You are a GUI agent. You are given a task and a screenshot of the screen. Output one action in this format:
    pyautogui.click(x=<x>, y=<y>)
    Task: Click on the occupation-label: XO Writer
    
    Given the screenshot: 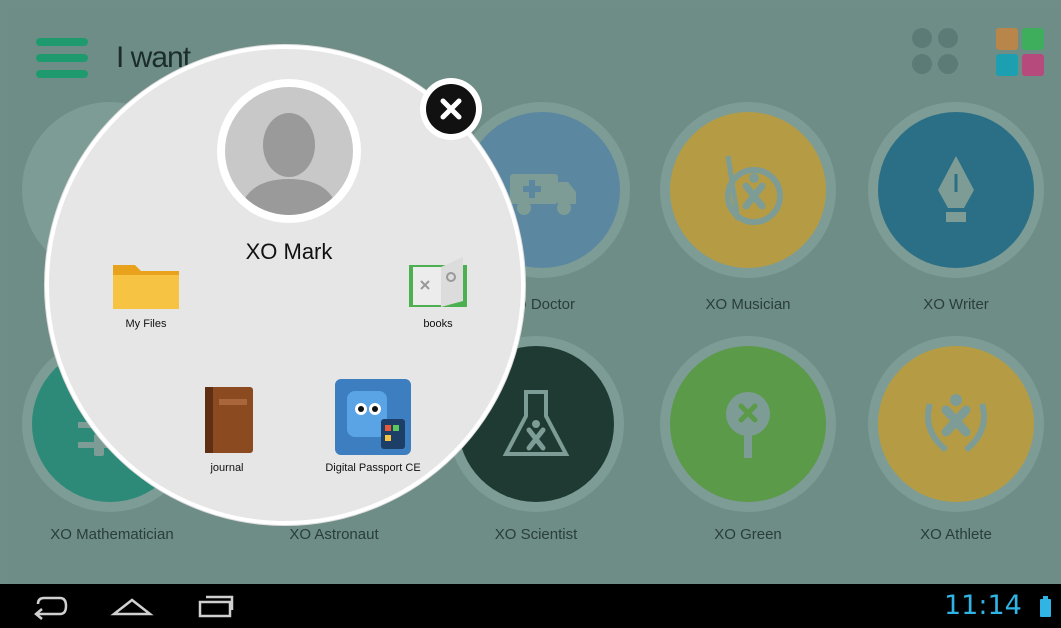 What is the action you would take?
    pyautogui.click(x=956, y=304)
    